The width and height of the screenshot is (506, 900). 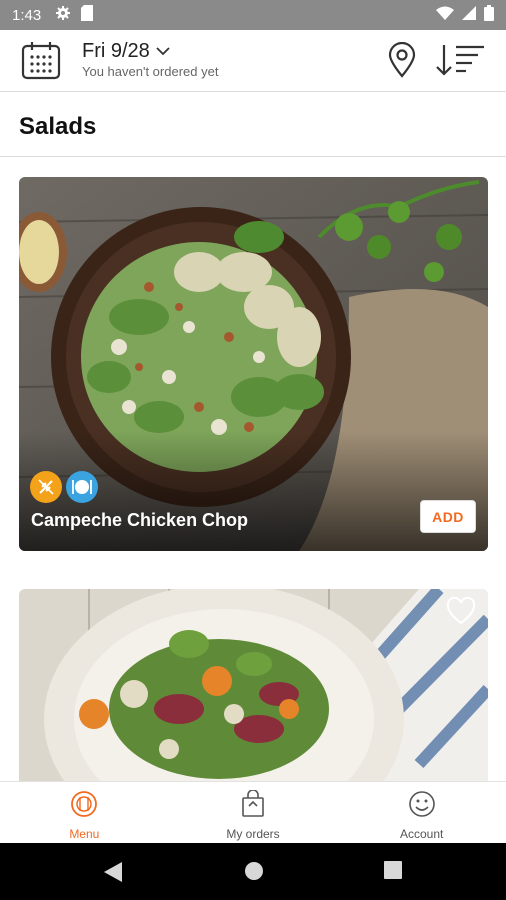 What do you see at coordinates (445, 15) in the screenshot?
I see `wifi-icon` at bounding box center [445, 15].